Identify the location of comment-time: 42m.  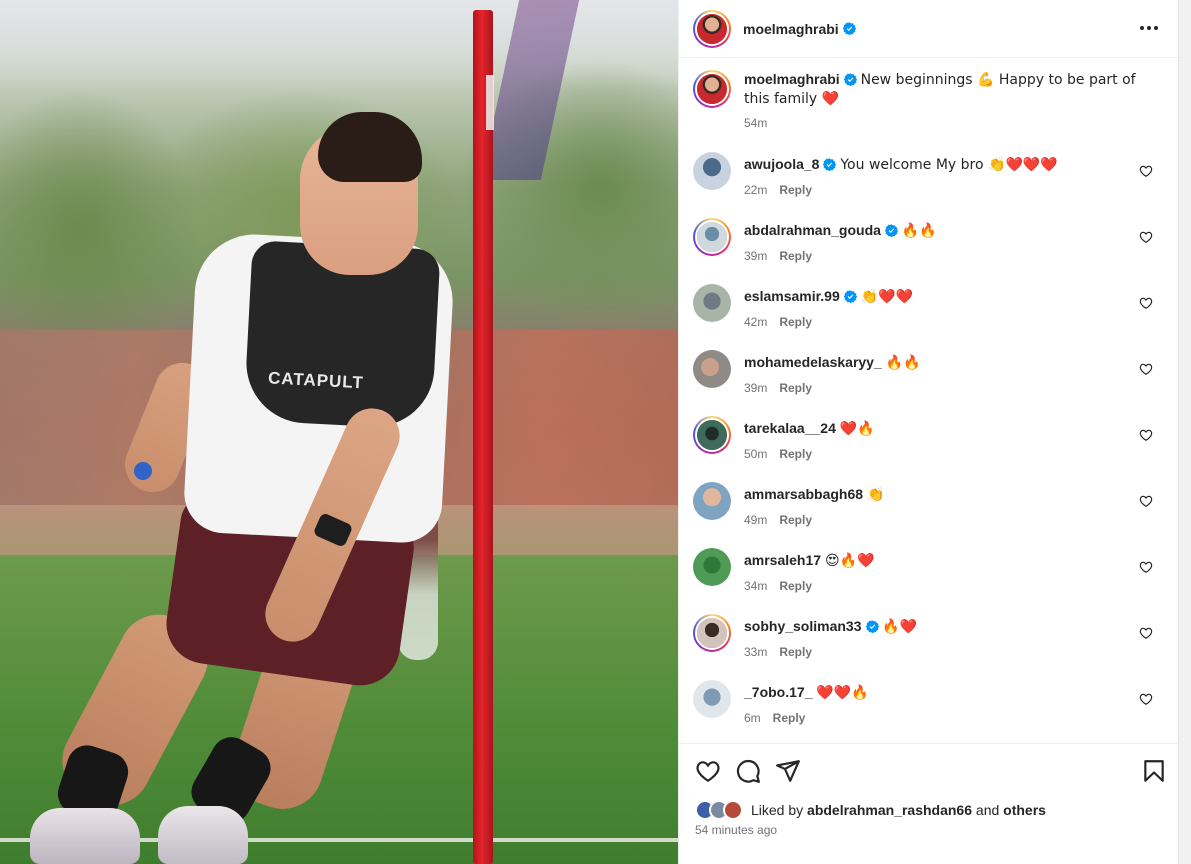
(756, 322).